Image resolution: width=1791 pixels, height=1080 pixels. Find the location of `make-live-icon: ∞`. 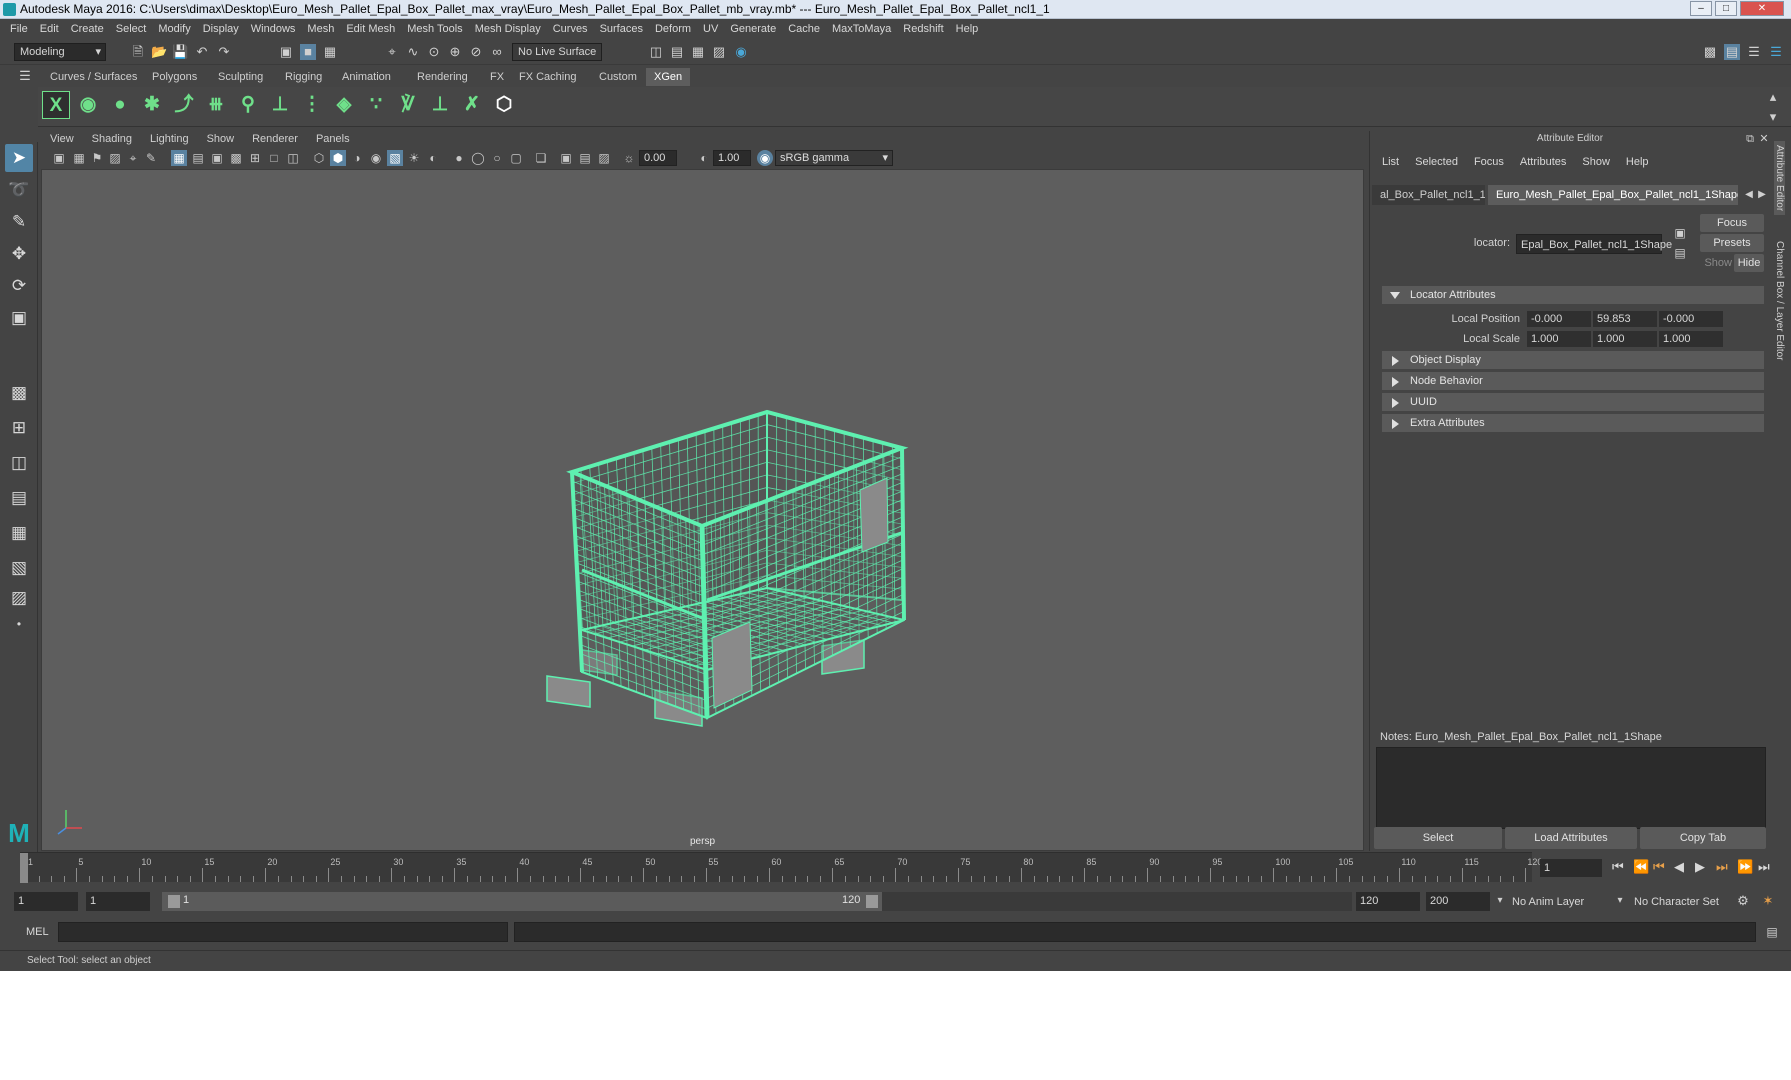

make-live-icon: ∞ is located at coordinates (497, 52).